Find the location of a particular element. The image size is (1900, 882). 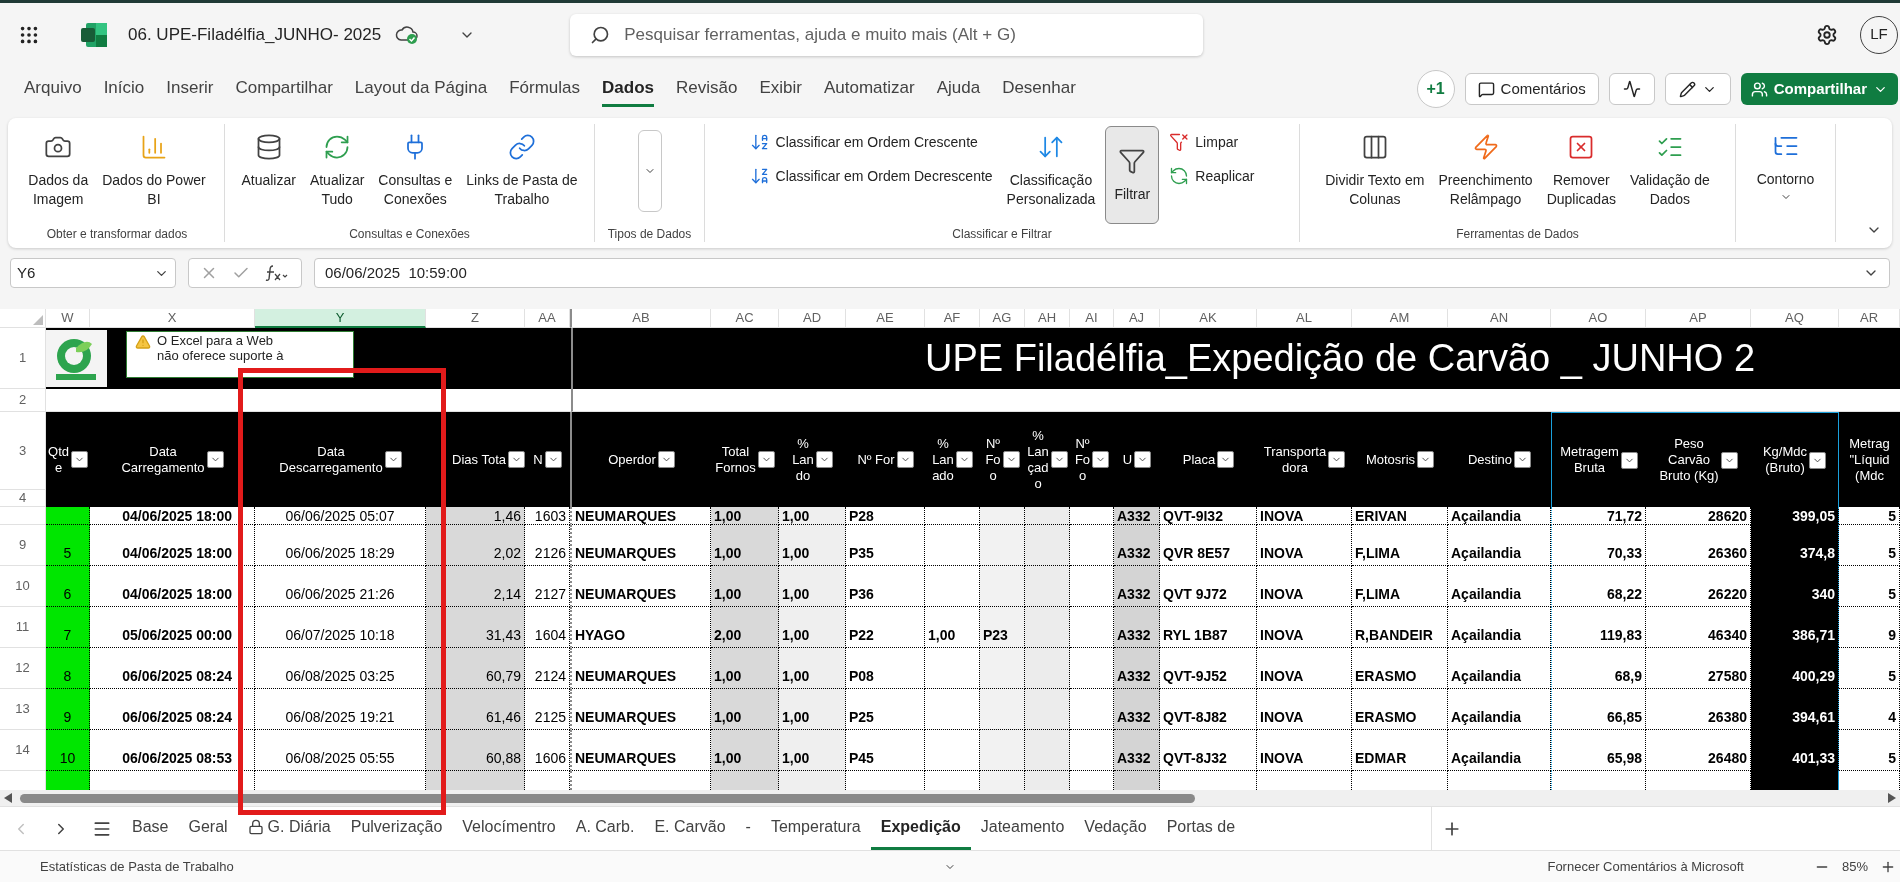

table-cell: 1,00 is located at coordinates (812, 750).